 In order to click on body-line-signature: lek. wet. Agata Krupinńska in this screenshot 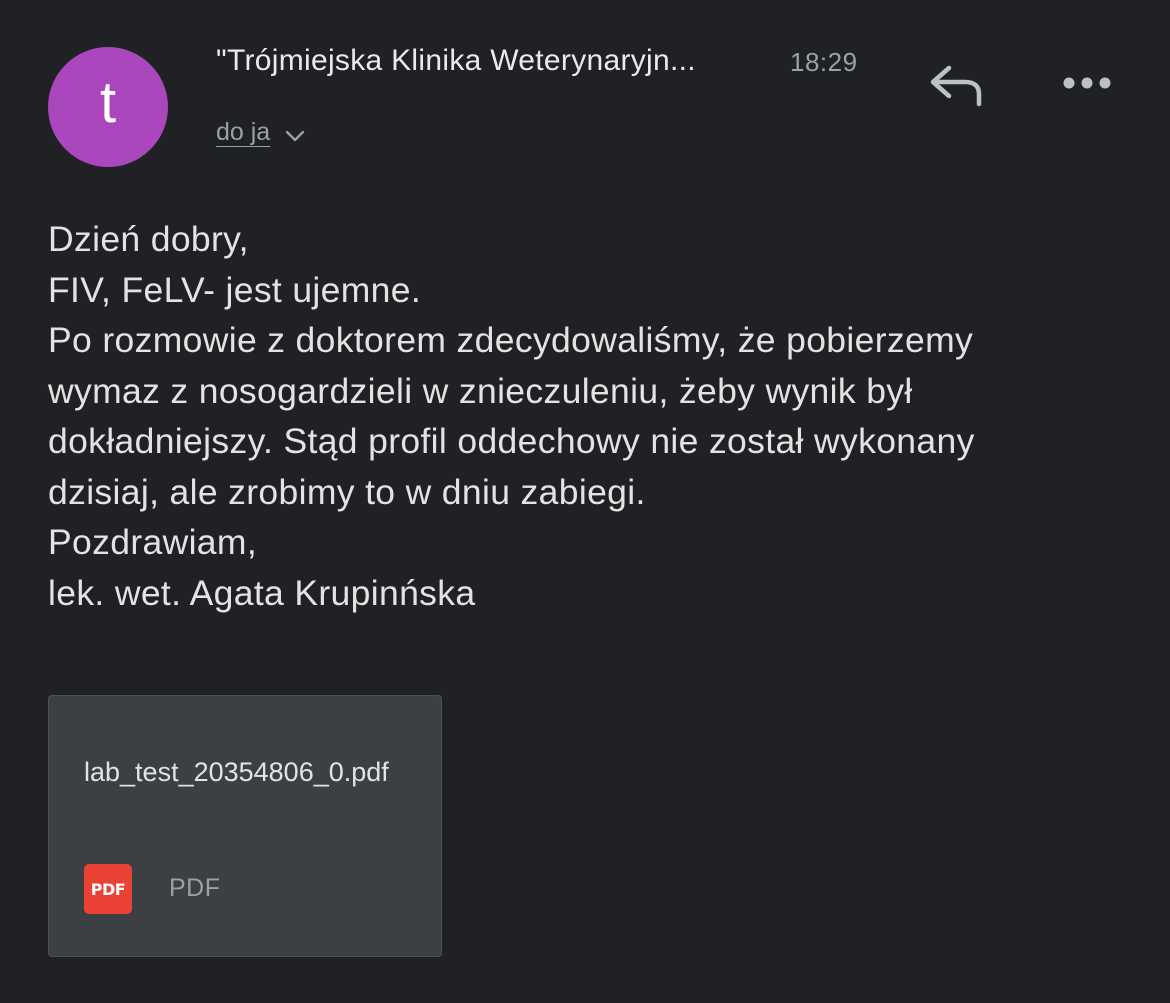, I will do `click(262, 592)`.